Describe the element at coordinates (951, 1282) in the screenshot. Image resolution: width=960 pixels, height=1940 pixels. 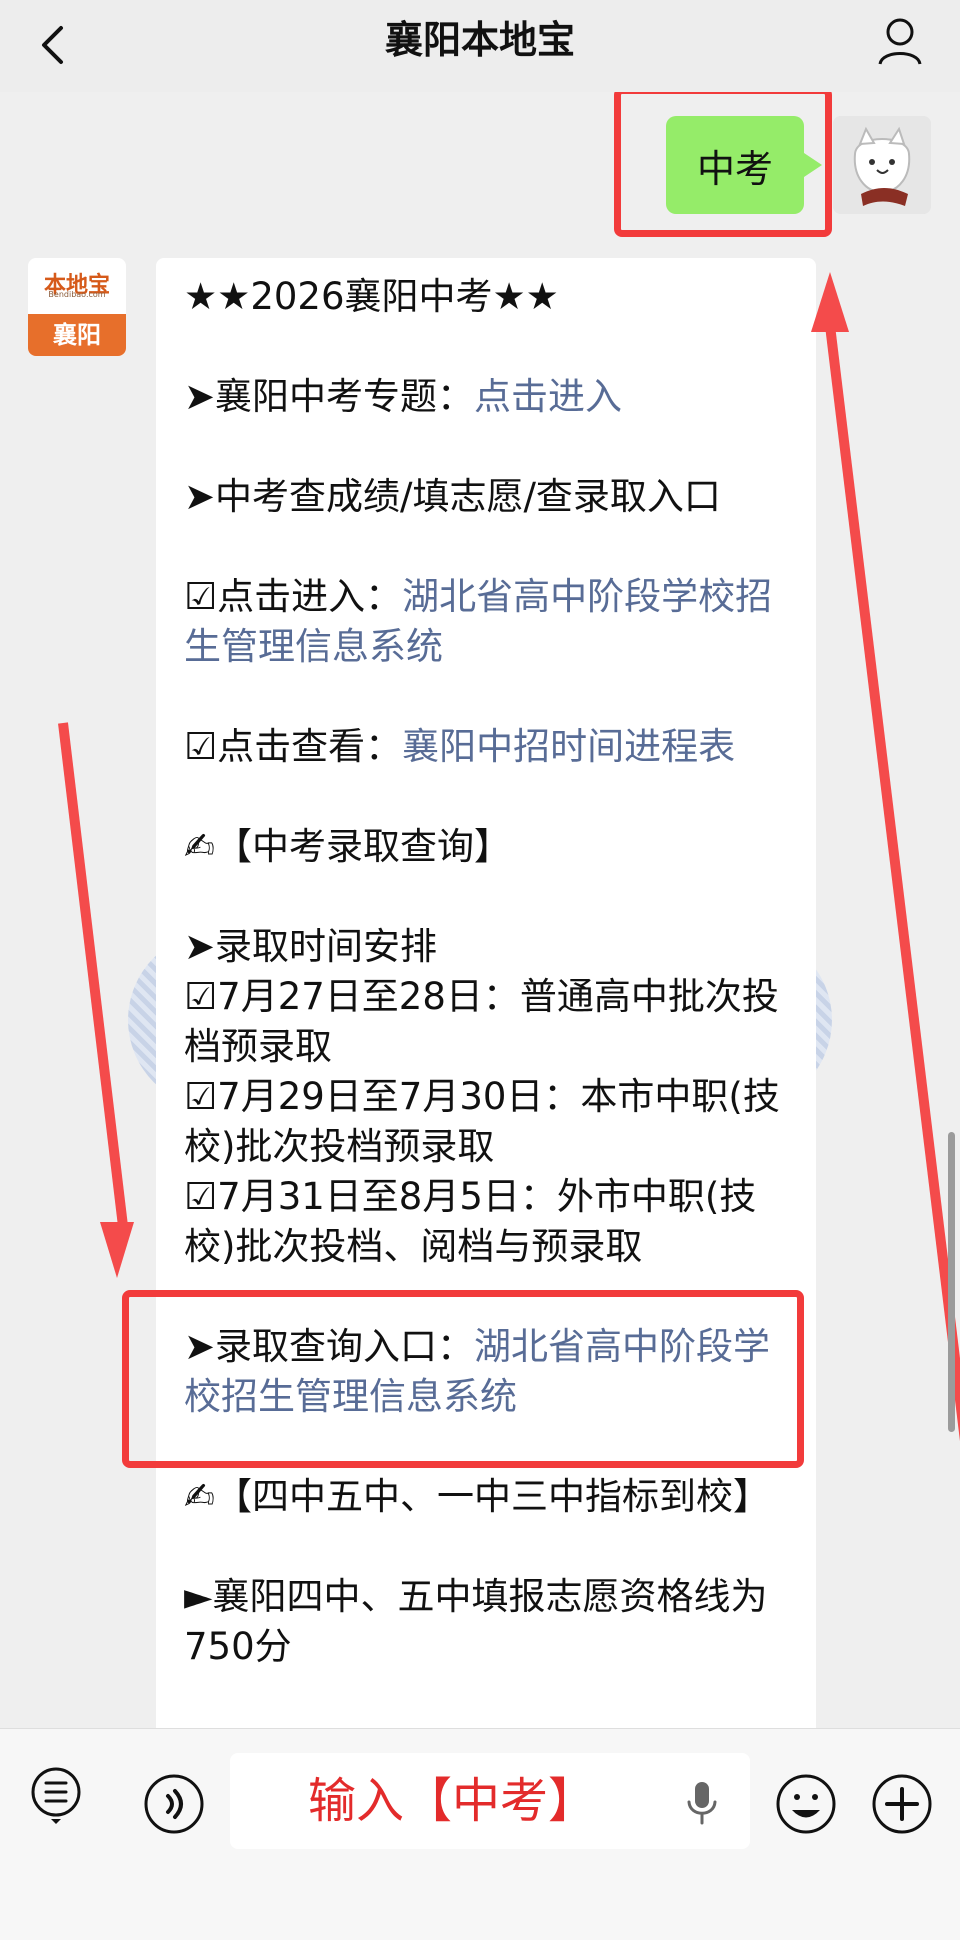
I see `chat-scrollbar` at that location.